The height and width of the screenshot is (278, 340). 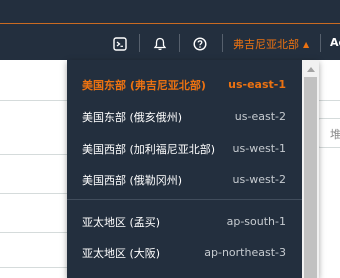 I want to click on region-option-code: us-west-2, so click(x=259, y=179).